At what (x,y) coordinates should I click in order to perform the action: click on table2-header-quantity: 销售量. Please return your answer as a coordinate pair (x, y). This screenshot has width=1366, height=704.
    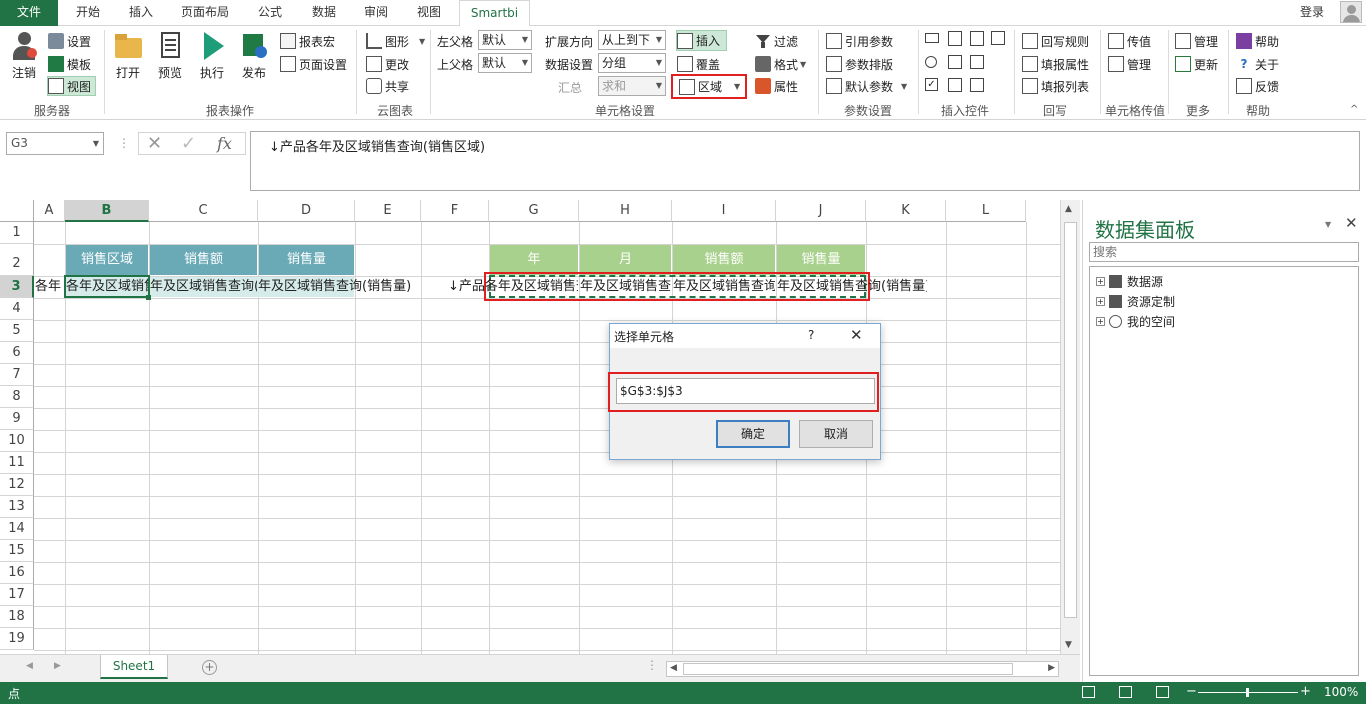
    Looking at the image, I should click on (821, 260).